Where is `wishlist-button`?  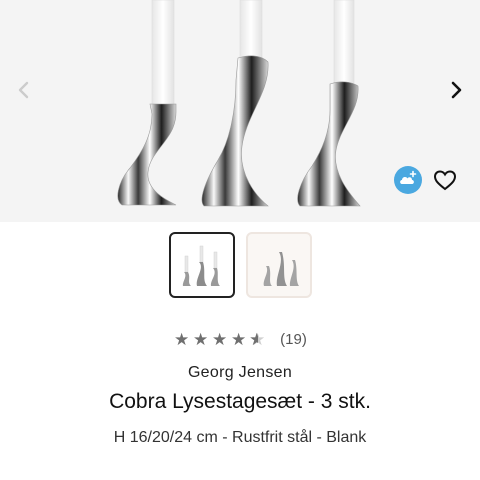
wishlist-button is located at coordinates (445, 180).